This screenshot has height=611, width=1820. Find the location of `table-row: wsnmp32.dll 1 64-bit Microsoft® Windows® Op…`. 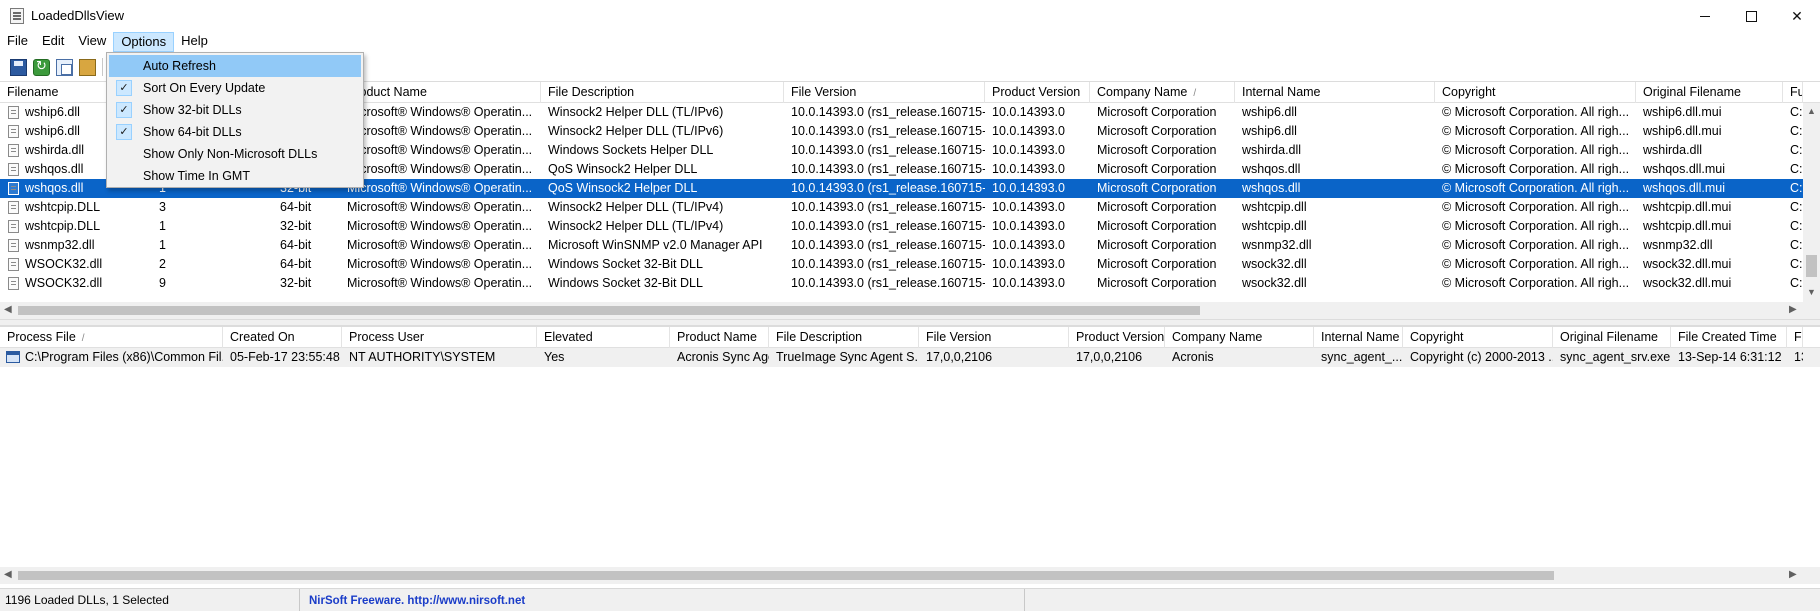

table-row: wsnmp32.dll 1 64-bit Microsoft® Windows® Op… is located at coordinates (910, 245).